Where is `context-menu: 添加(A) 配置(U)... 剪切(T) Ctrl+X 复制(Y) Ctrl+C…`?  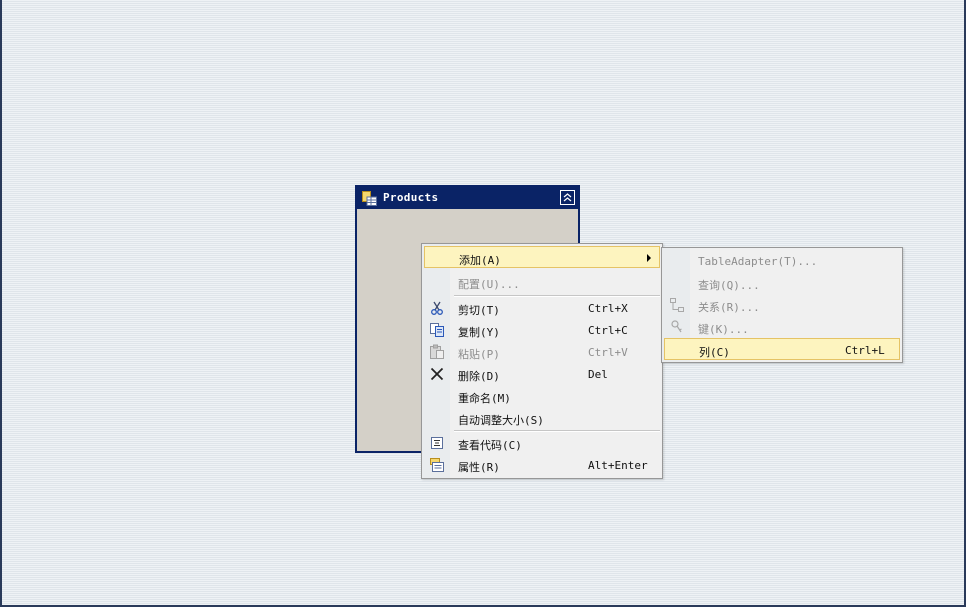 context-menu: 添加(A) 配置(U)... 剪切(T) Ctrl+X 复制(Y) Ctrl+C… is located at coordinates (542, 361).